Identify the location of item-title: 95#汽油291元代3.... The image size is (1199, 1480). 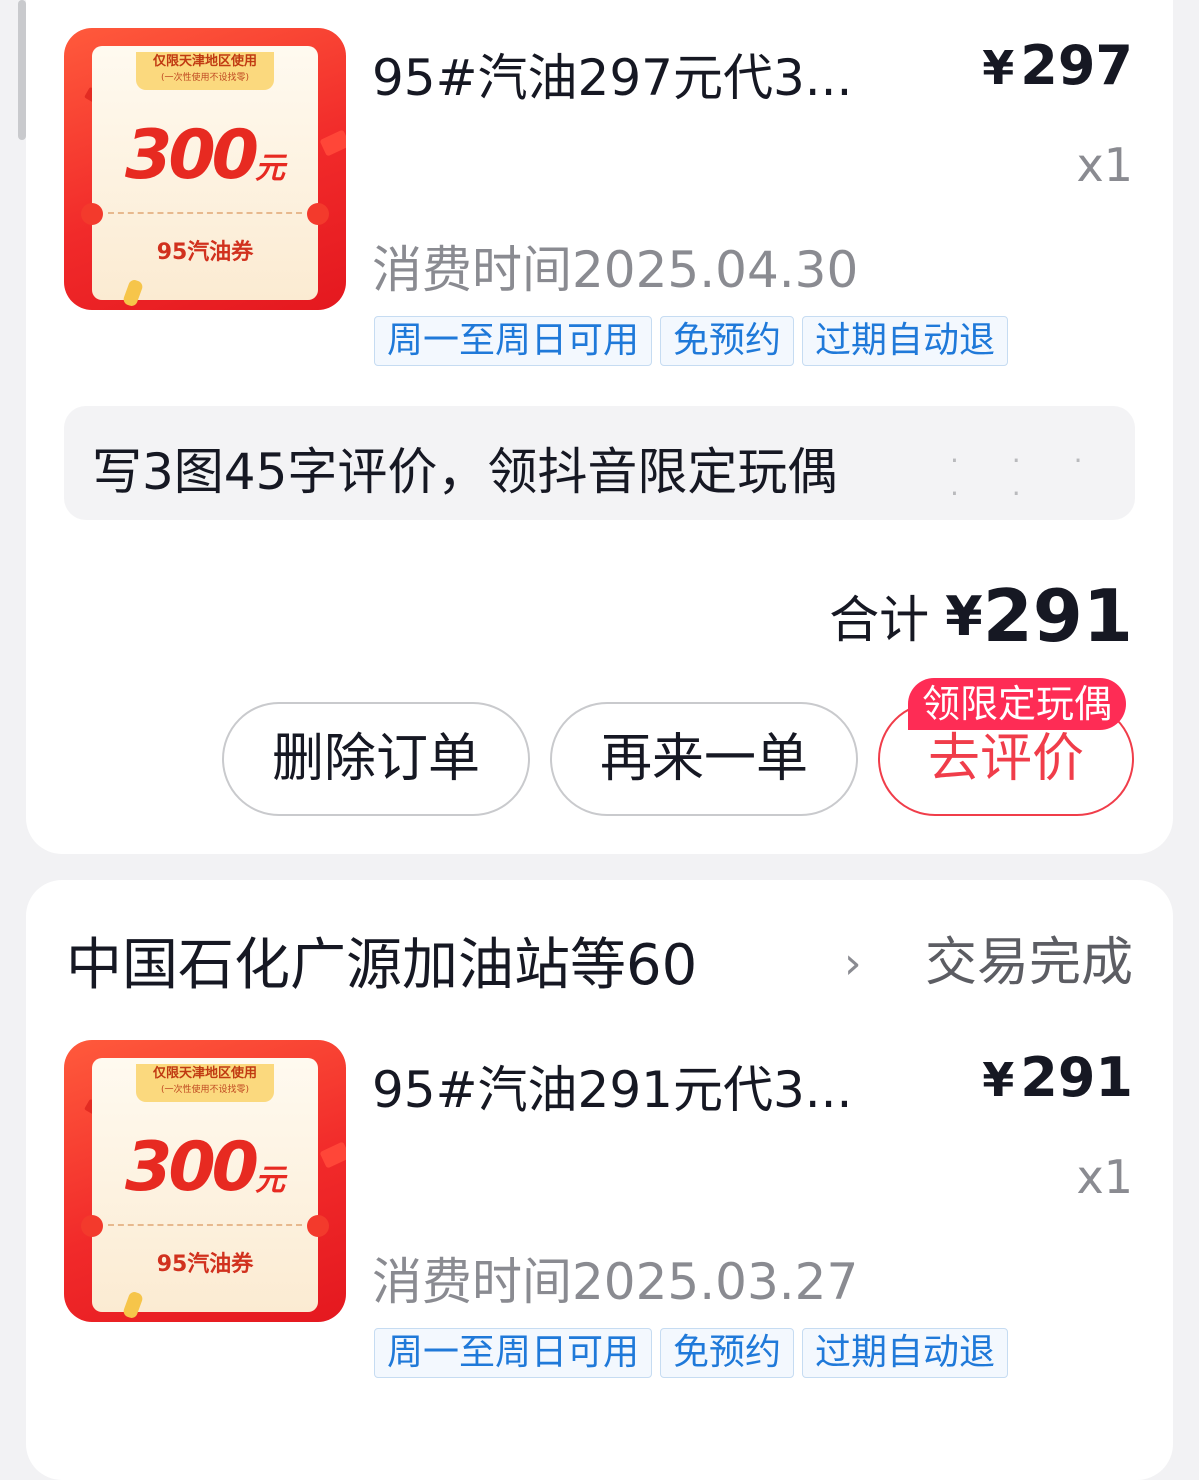
(612, 1086).